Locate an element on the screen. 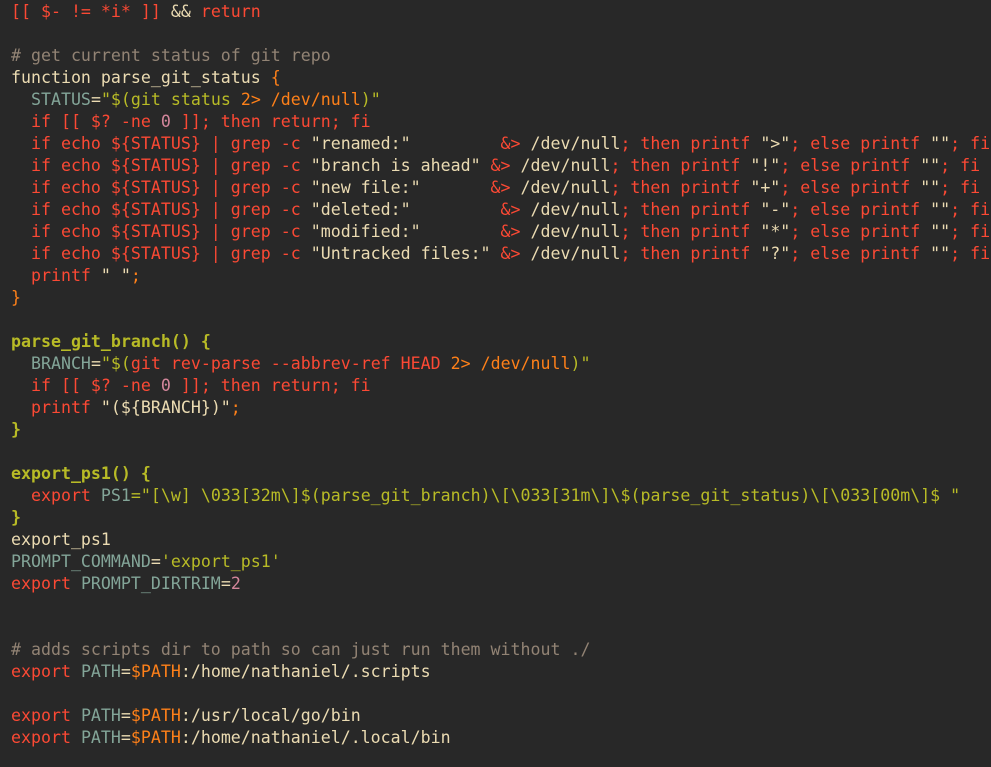 The image size is (991, 767). code-line: export PROMPT_DIRTRIM=2 is located at coordinates (501, 584).